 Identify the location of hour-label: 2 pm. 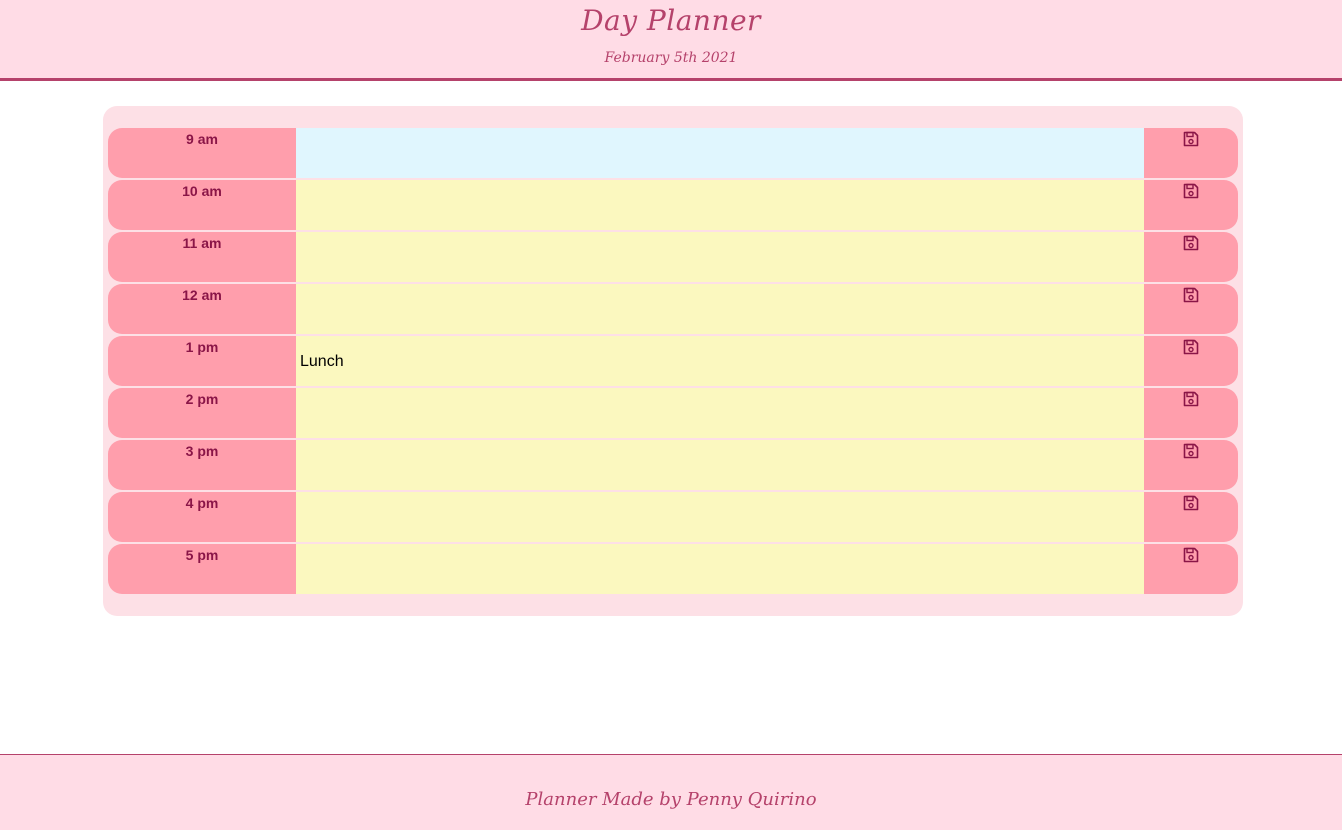
(202, 413).